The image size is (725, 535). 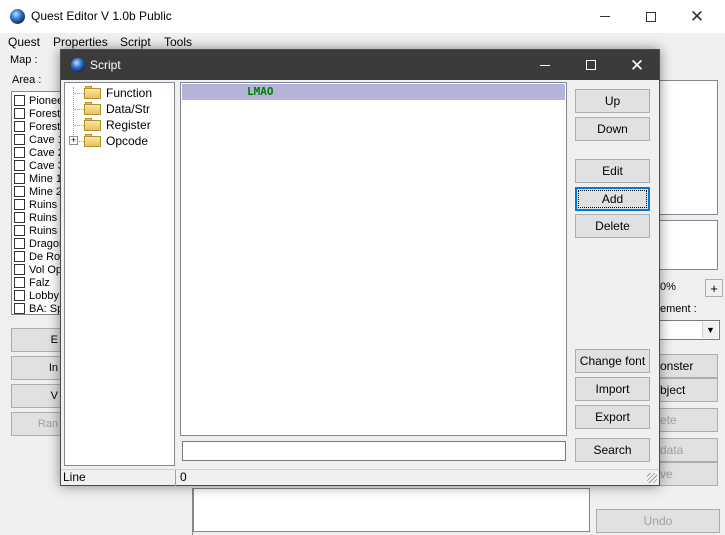 What do you see at coordinates (612, 450) in the screenshot?
I see `search-button: Search` at bounding box center [612, 450].